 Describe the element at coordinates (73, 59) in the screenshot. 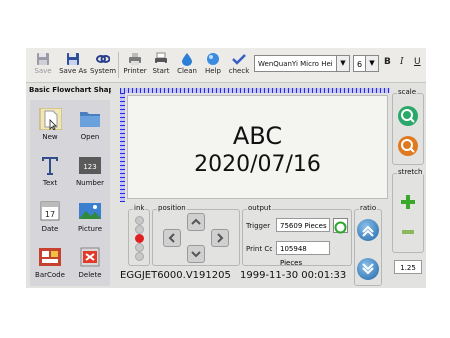

I see `floppy-disk-icon` at that location.